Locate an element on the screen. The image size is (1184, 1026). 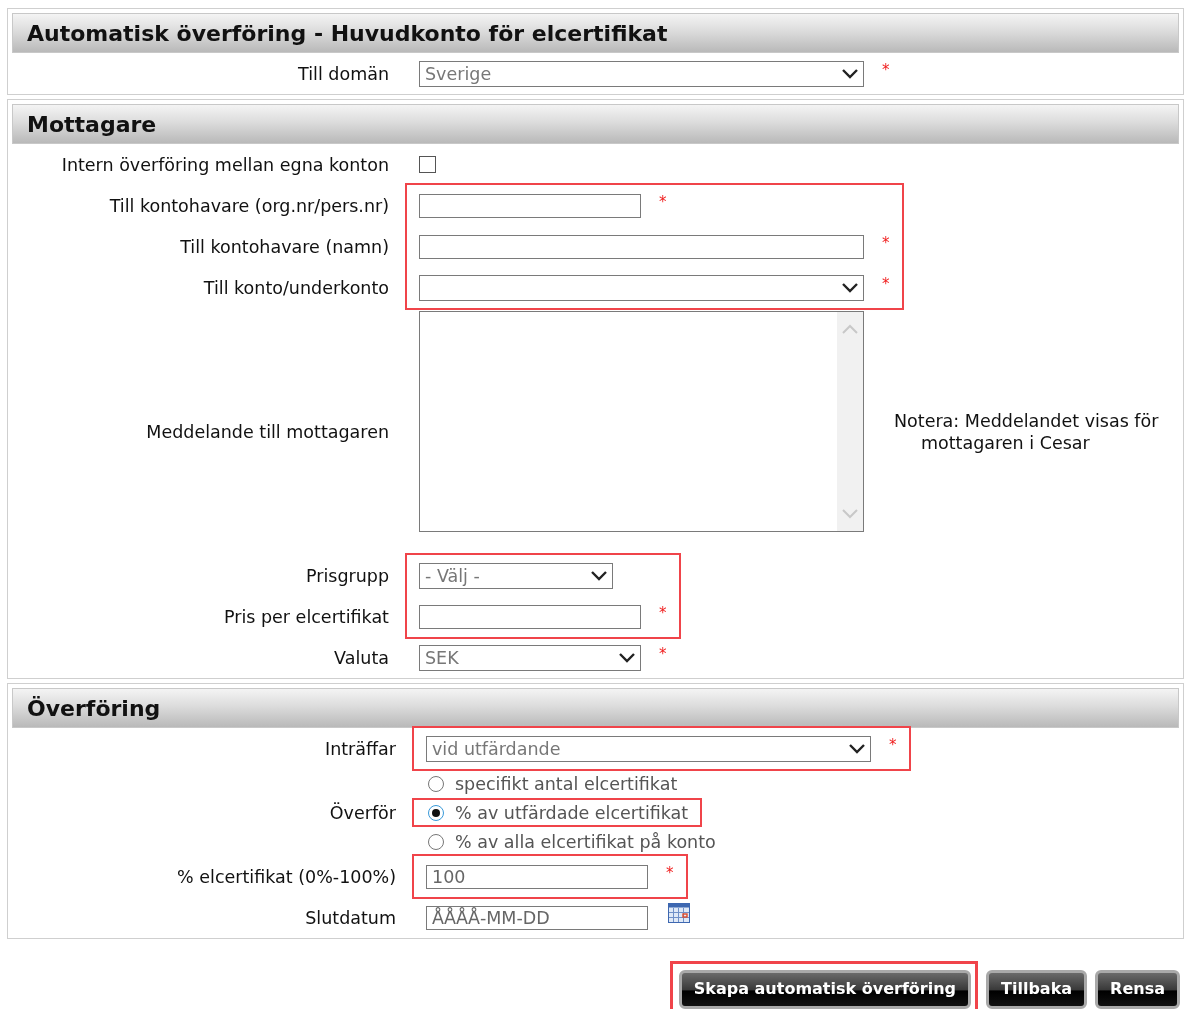
section-header: Överföring is located at coordinates (595, 708).